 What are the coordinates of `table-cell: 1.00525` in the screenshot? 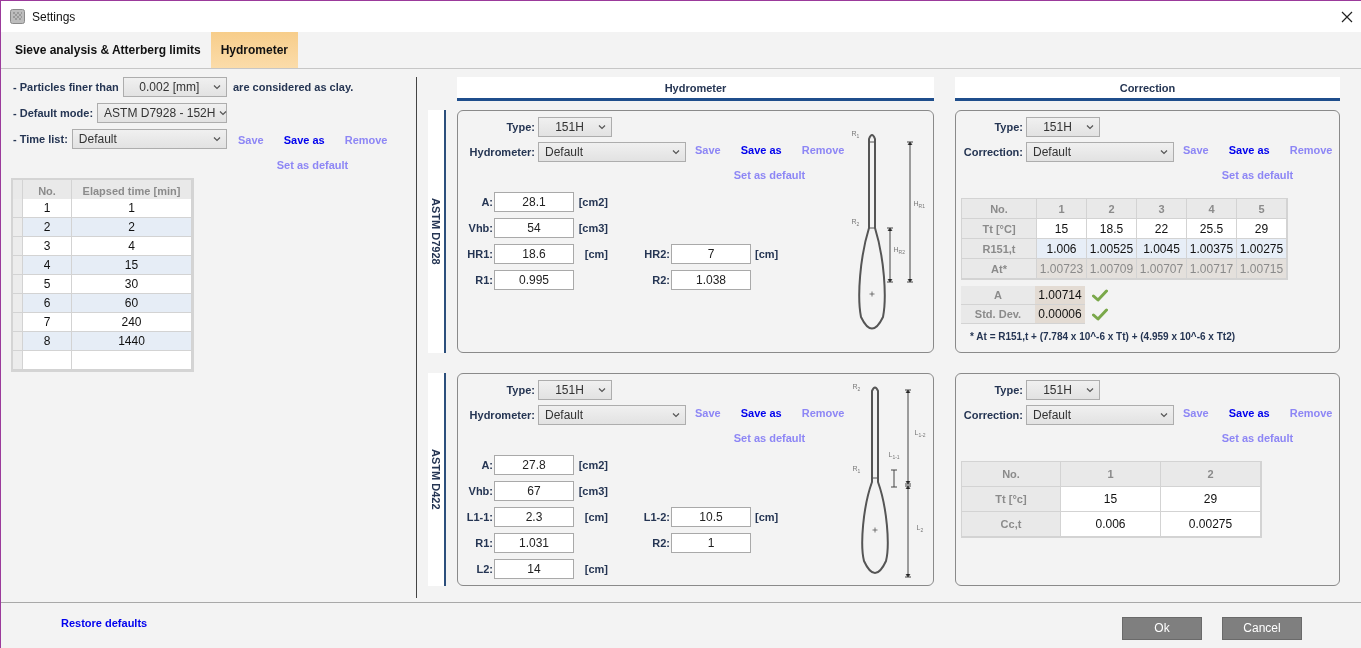 It's located at (1112, 249).